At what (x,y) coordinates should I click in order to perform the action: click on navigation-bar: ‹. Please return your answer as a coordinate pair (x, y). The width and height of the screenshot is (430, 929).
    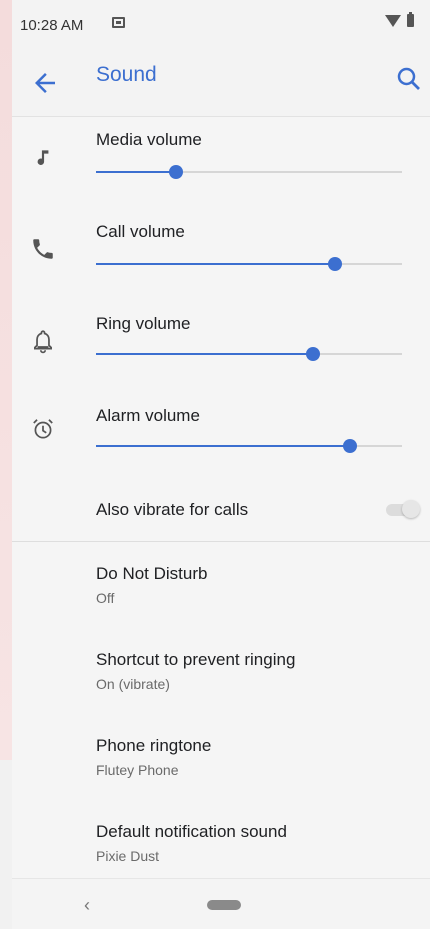
    Looking at the image, I should click on (221, 903).